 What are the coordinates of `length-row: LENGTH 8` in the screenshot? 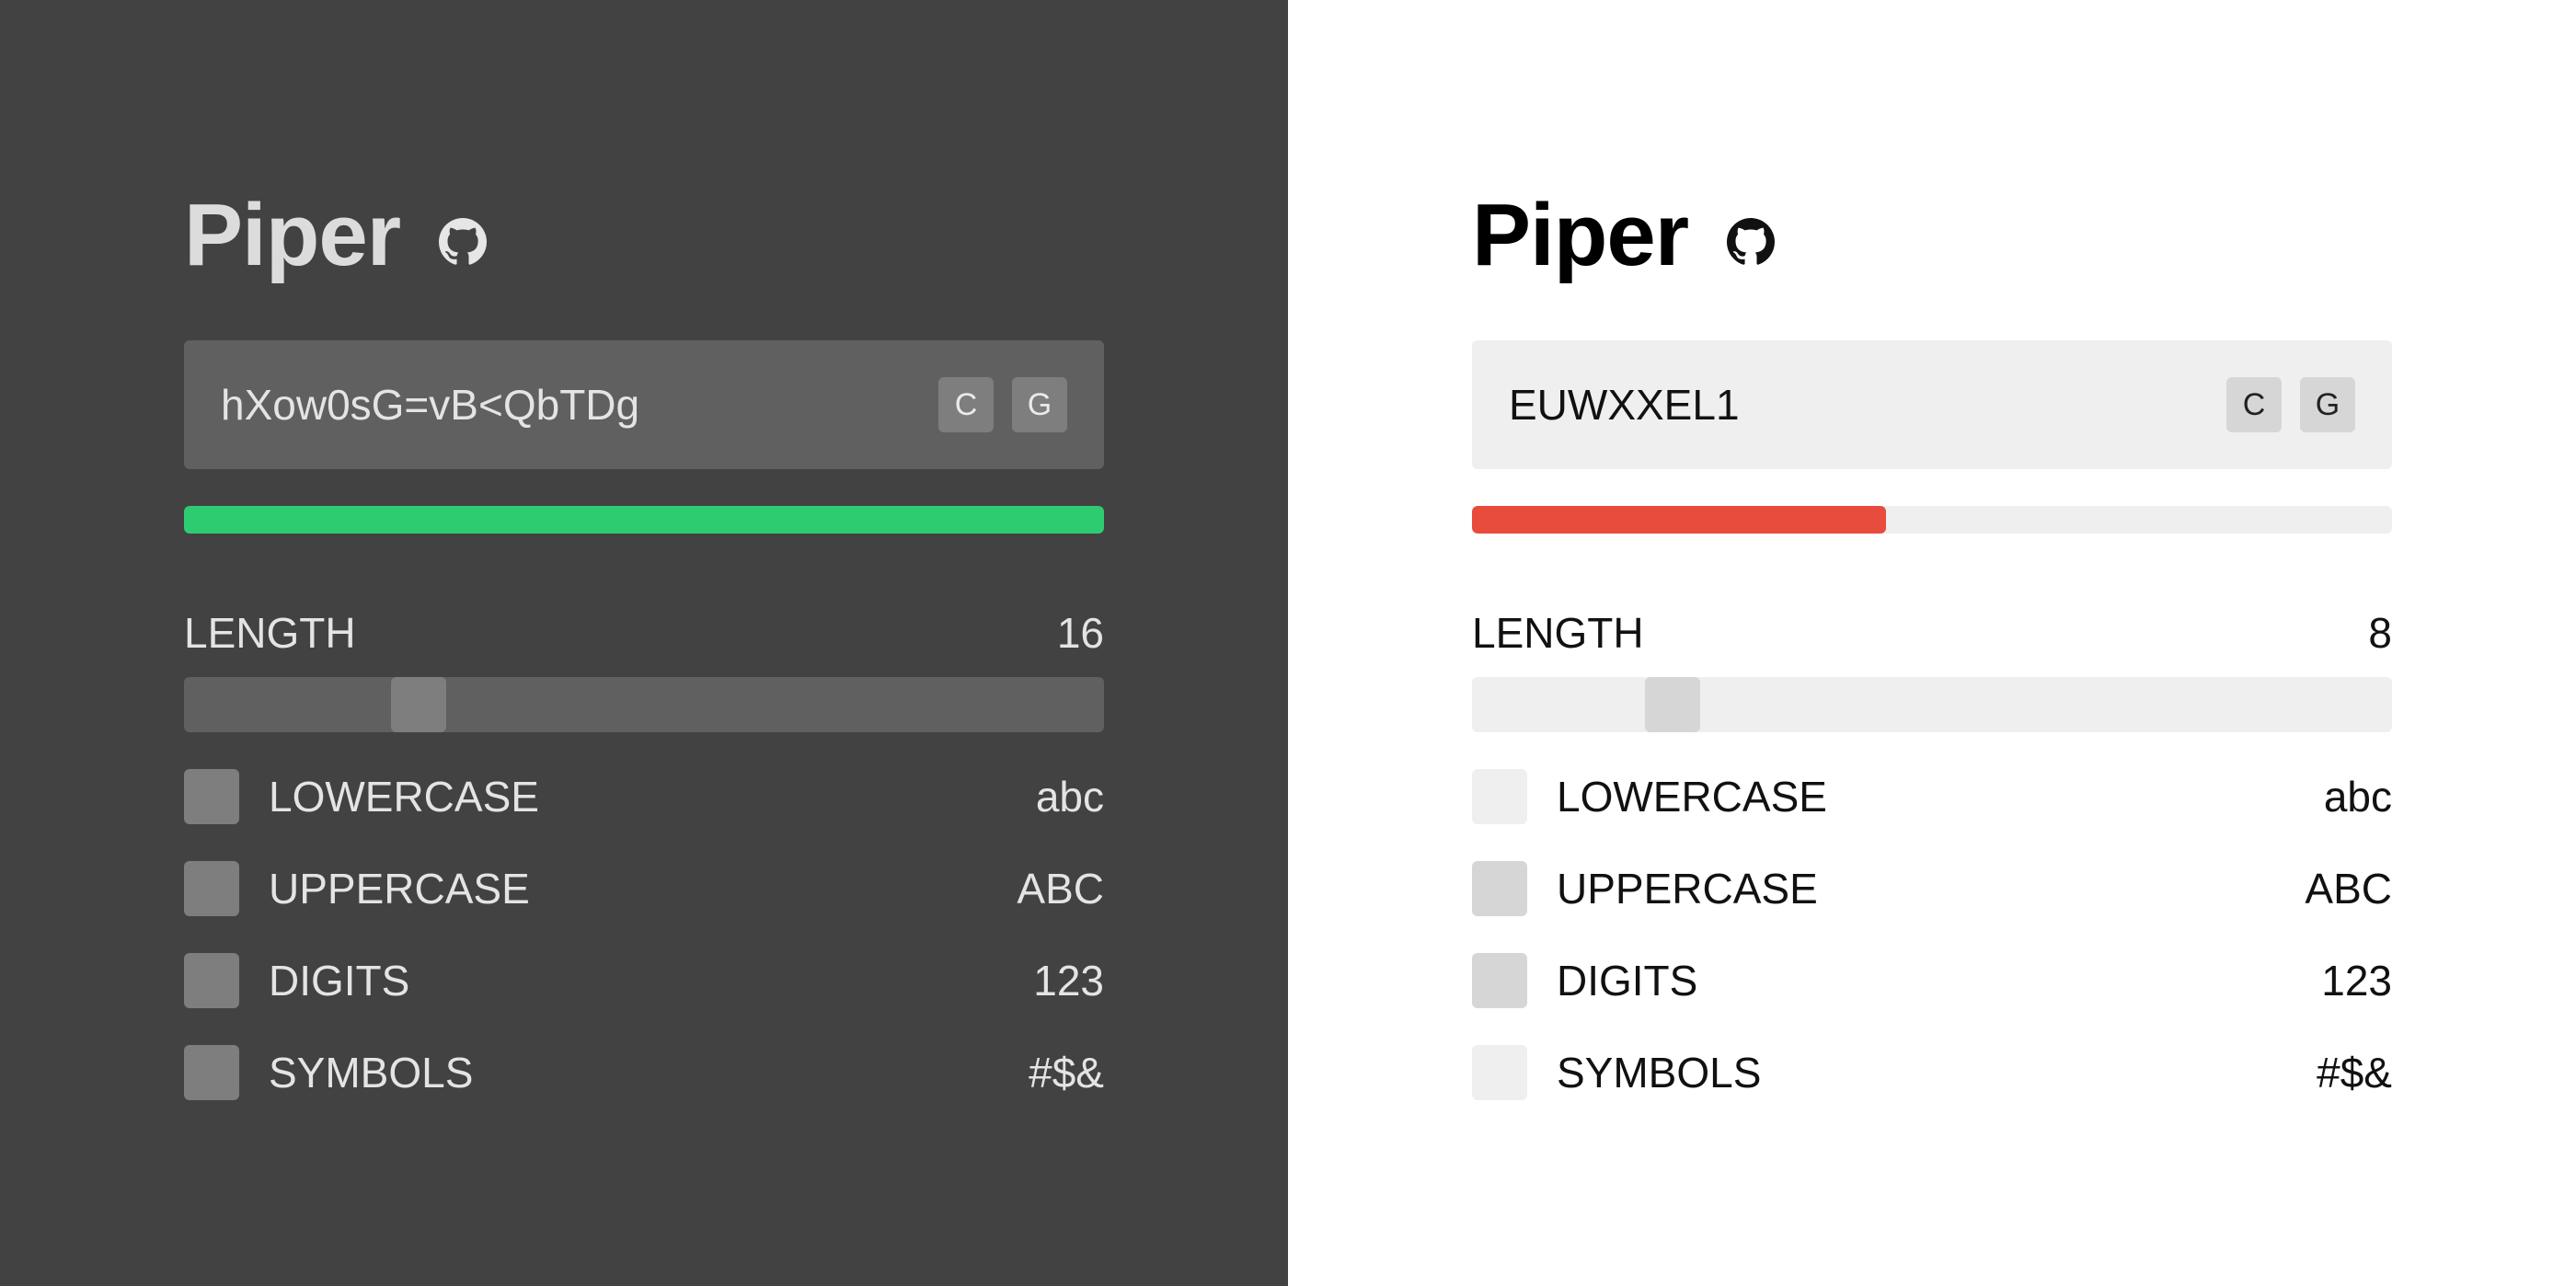 It's located at (1932, 632).